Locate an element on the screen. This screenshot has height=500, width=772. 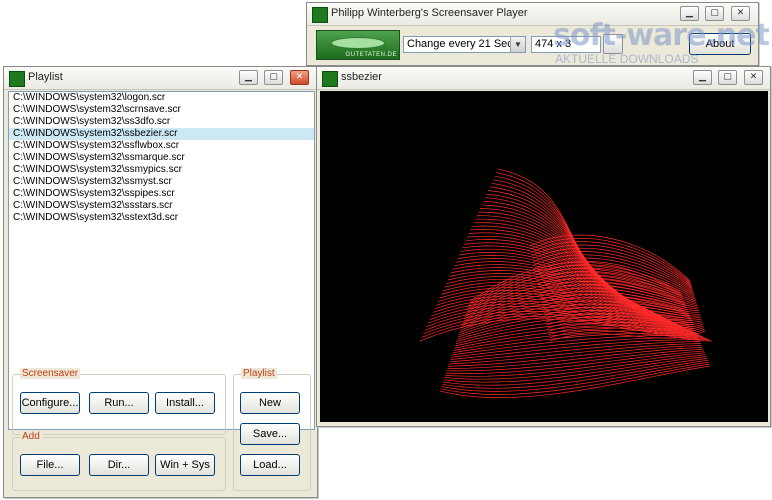
interval-select: Change every 21 Sec. ▼ is located at coordinates (464, 44).